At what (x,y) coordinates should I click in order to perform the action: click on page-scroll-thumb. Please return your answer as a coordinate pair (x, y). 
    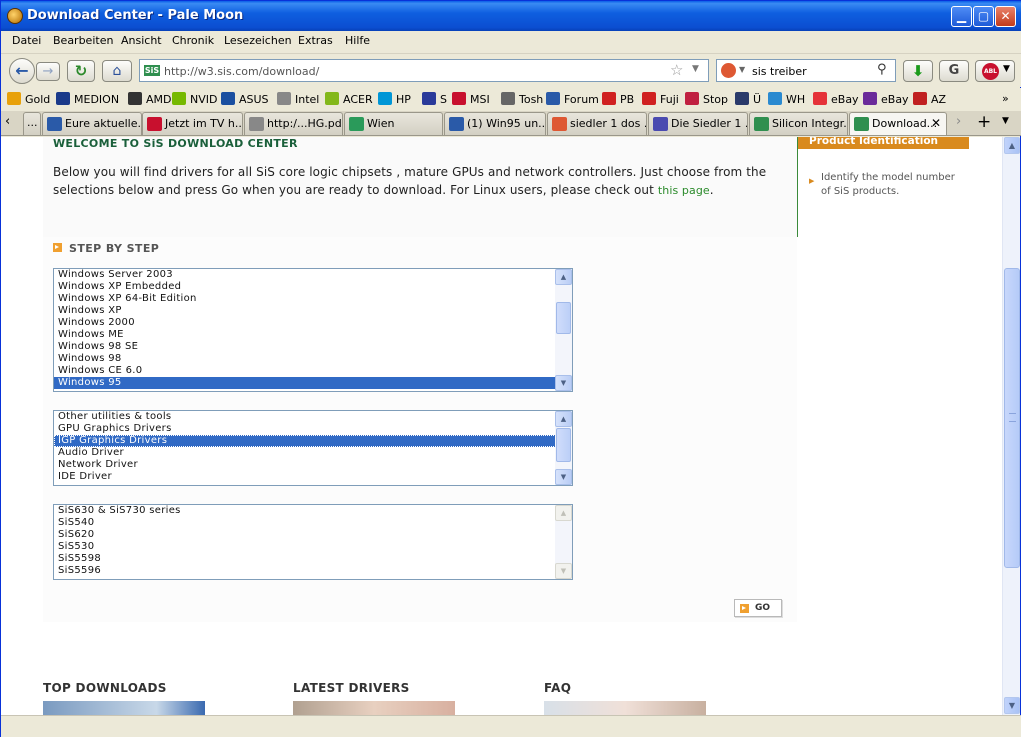
    Looking at the image, I should click on (1012, 418).